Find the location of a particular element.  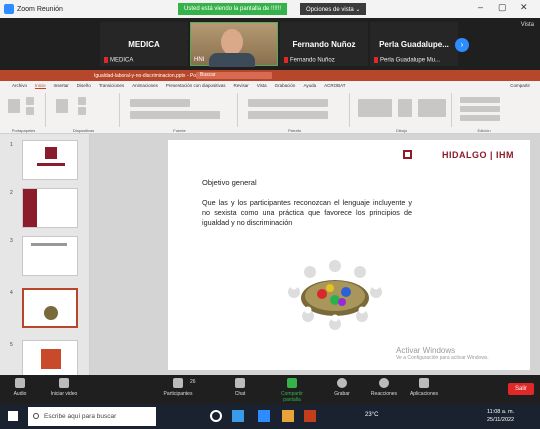

view-options-button: Opciones de vista ⌄ is located at coordinates (333, 9).